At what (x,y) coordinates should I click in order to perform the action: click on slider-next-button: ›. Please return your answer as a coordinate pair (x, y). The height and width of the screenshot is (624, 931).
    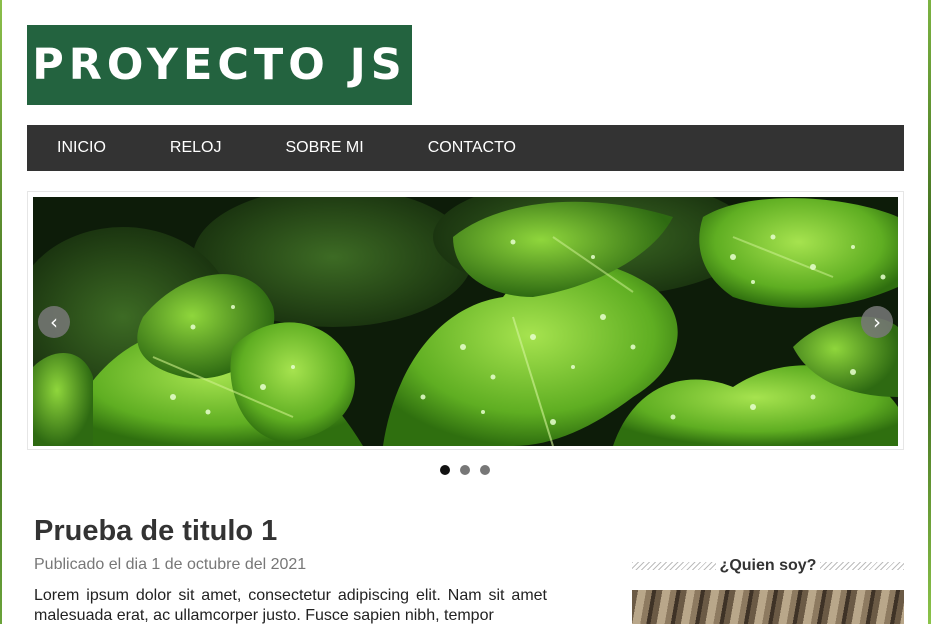
    Looking at the image, I should click on (877, 322).